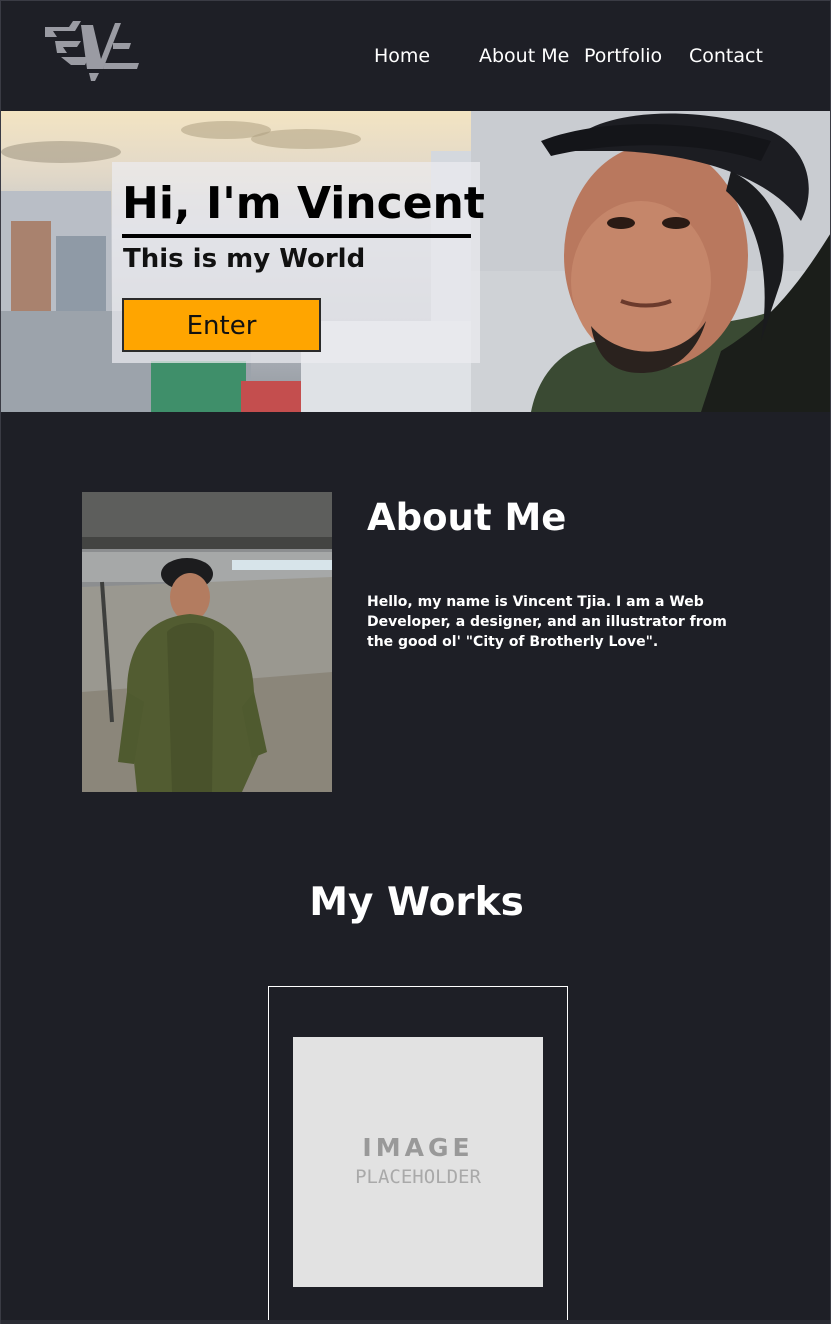  What do you see at coordinates (467, 517) in the screenshot?
I see `about-title: About Me` at bounding box center [467, 517].